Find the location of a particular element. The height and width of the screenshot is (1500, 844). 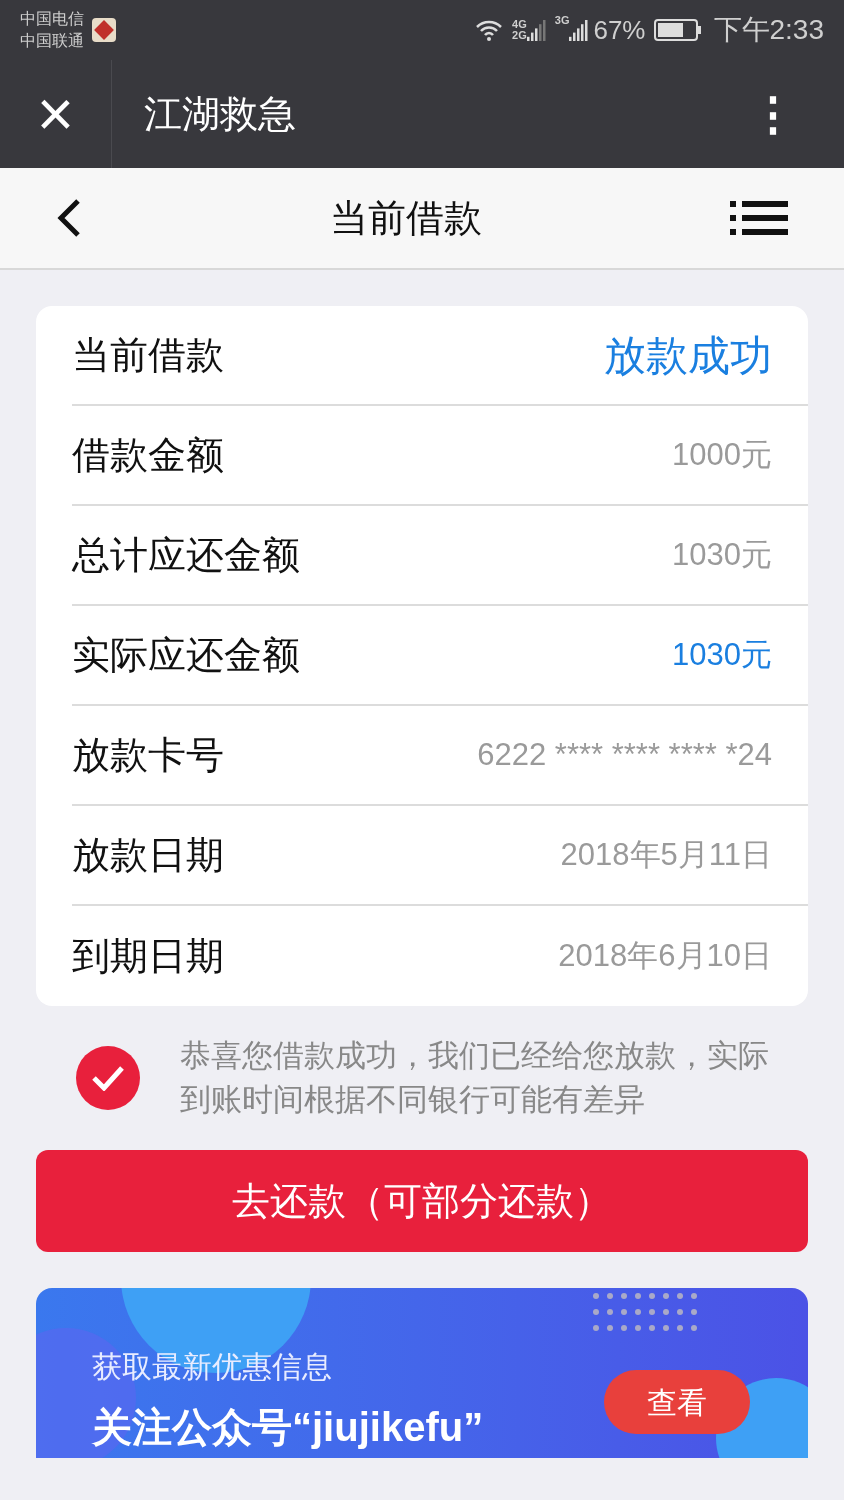

battery-percent: 67% is located at coordinates (619, 30).